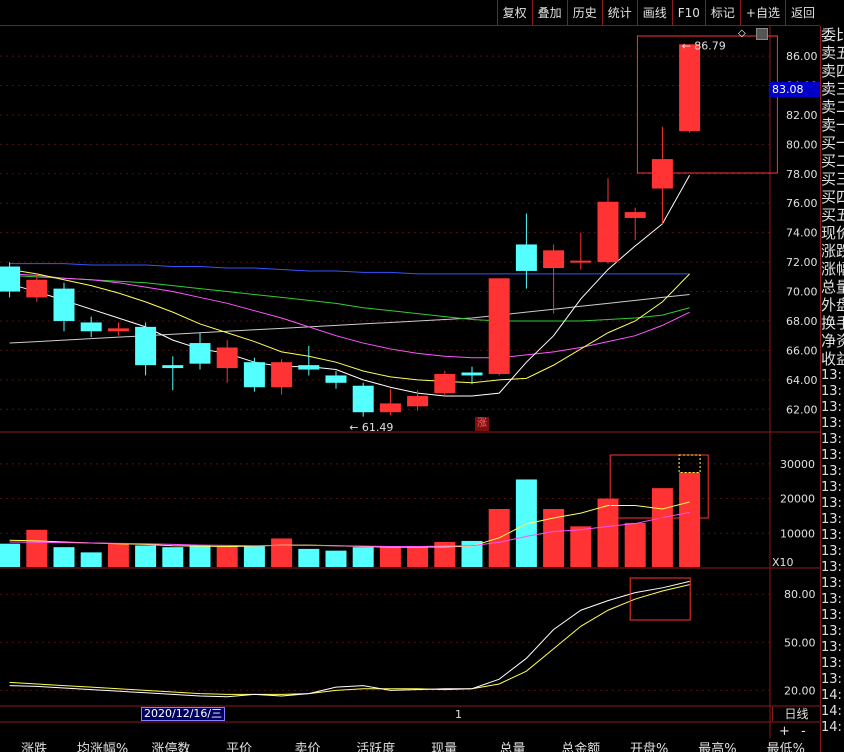 The width and height of the screenshot is (844, 752). What do you see at coordinates (581, 745) in the screenshot?
I see `footer-column: 总金额` at bounding box center [581, 745].